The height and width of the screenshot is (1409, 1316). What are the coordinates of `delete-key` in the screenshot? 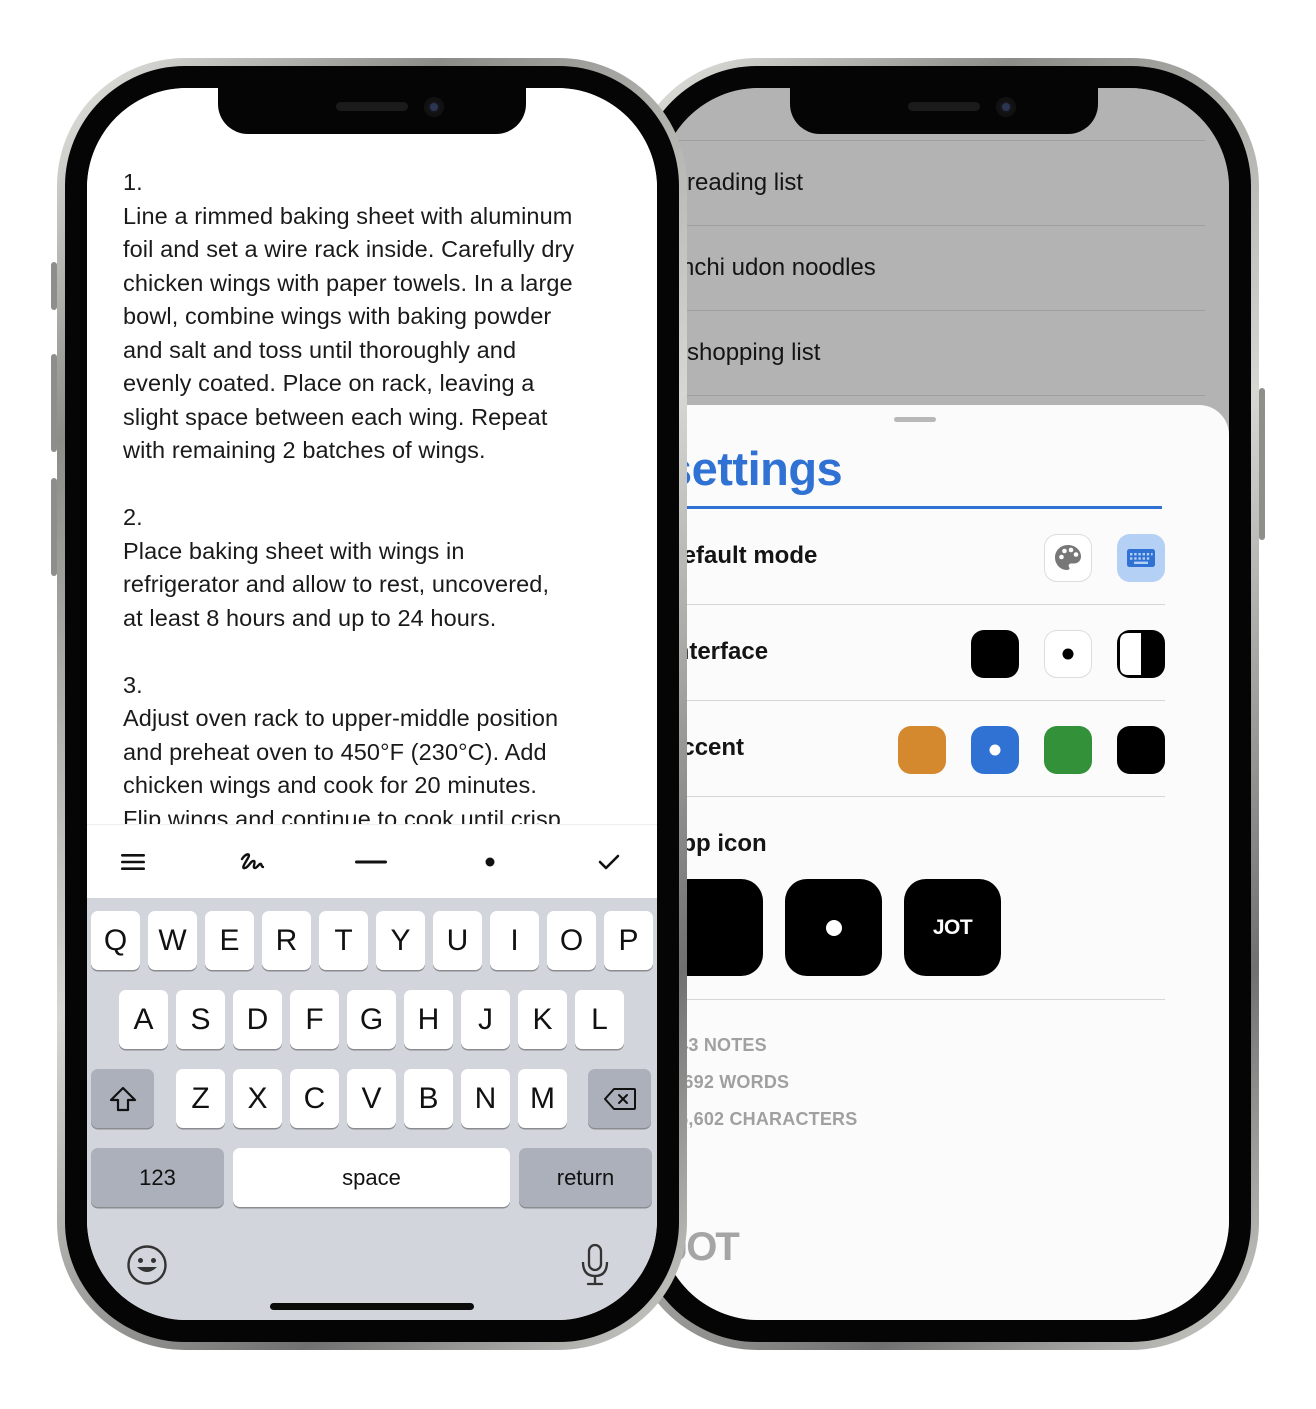 It's located at (619, 1098).